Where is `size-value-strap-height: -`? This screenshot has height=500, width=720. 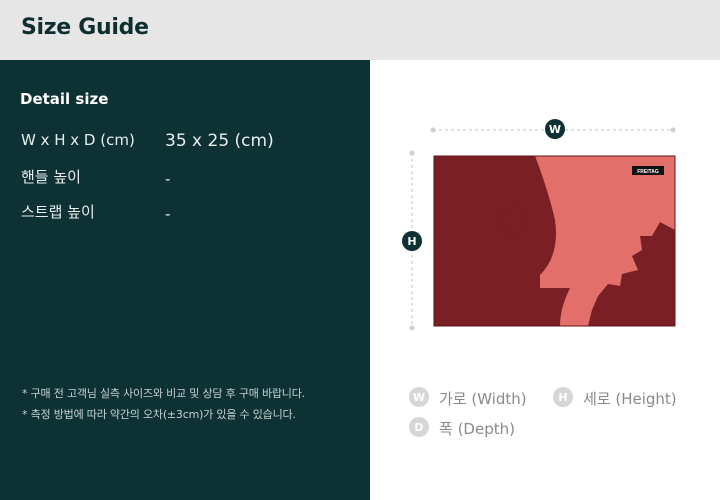 size-value-strap-height: - is located at coordinates (168, 214).